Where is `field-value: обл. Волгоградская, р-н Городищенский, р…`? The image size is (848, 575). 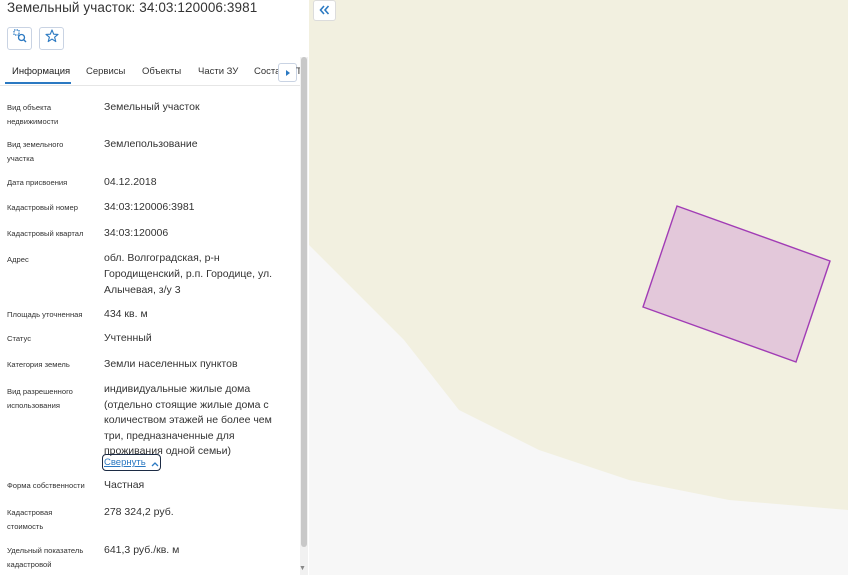 field-value: обл. Волгоградская, р-н Городищенский, р… is located at coordinates (188, 274).